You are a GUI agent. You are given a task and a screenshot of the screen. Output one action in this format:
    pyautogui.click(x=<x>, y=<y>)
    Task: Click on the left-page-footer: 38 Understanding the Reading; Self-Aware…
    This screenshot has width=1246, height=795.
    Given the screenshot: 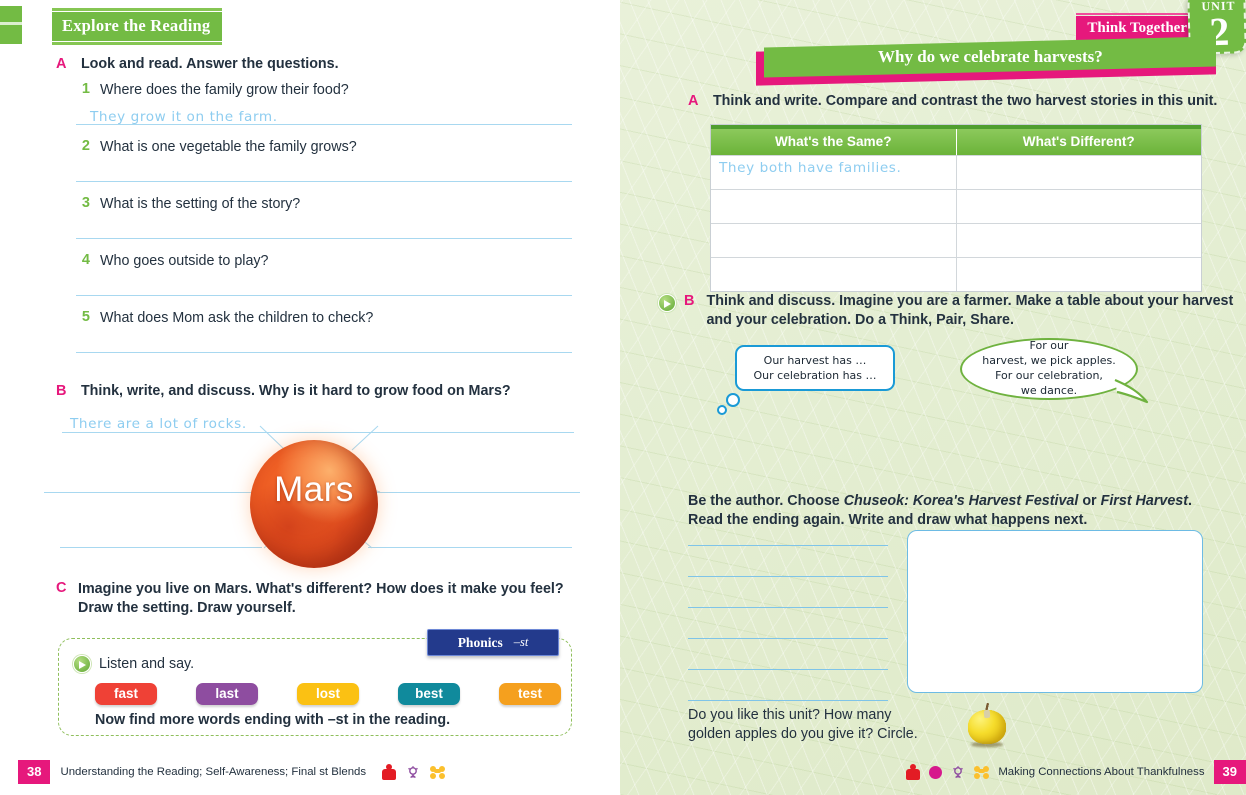 What is the action you would take?
    pyautogui.click(x=232, y=772)
    